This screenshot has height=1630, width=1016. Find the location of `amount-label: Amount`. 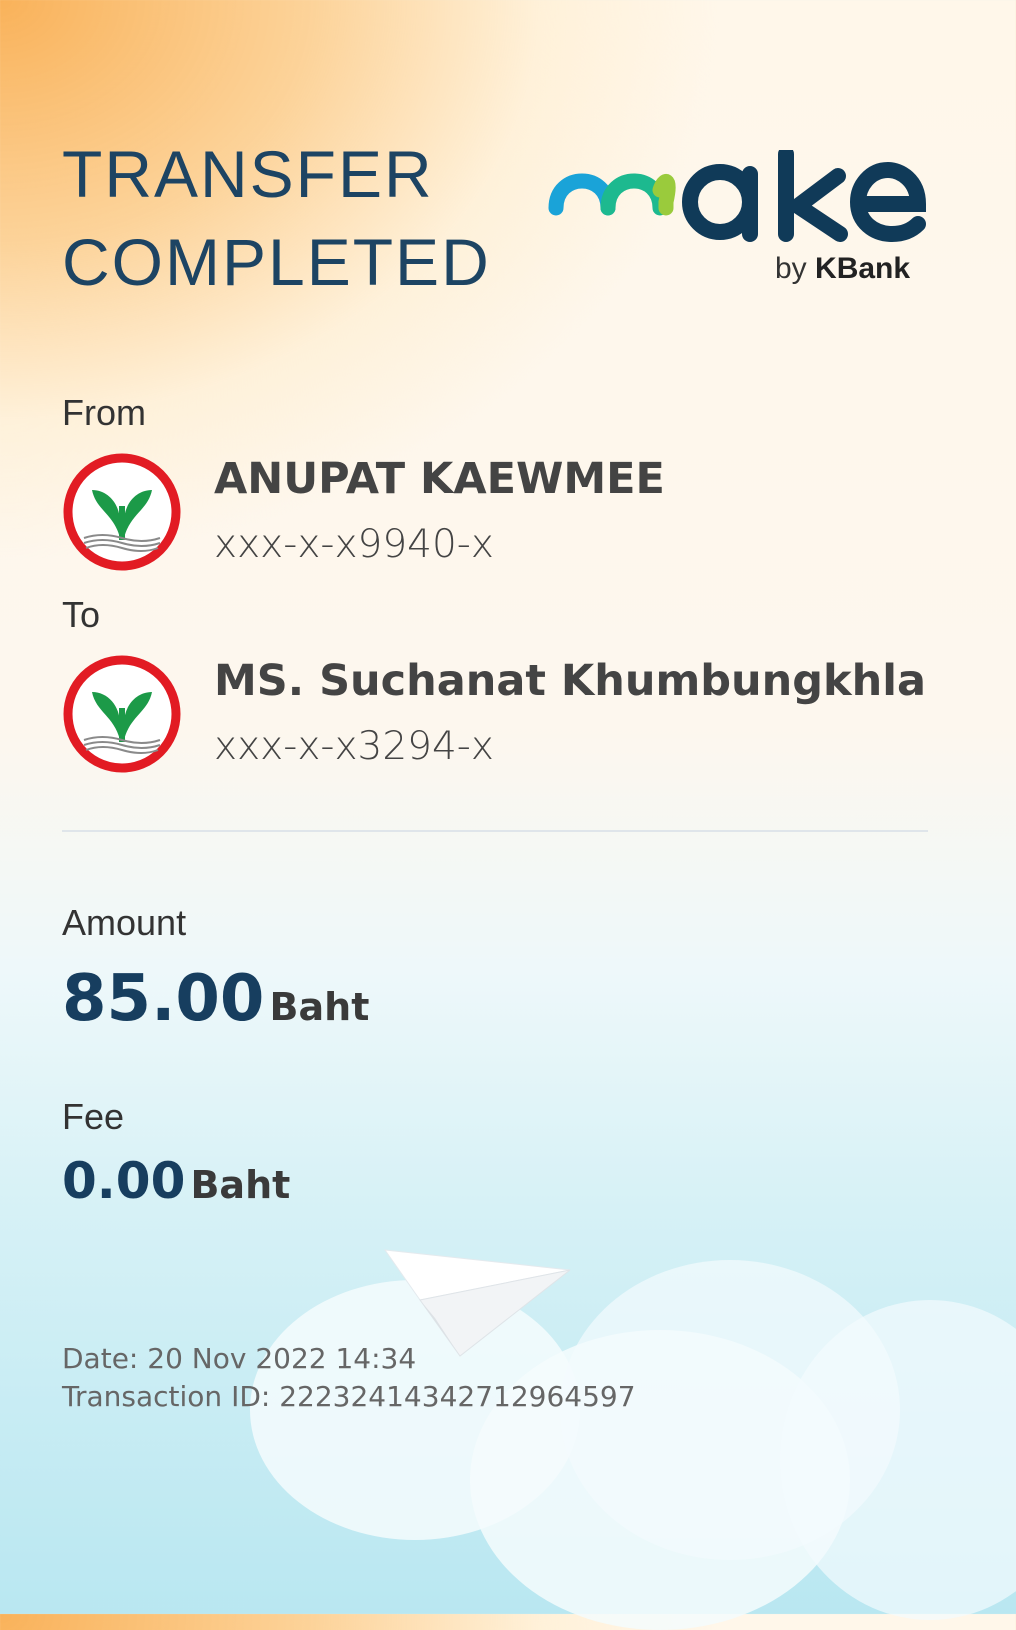

amount-label: Amount is located at coordinates (124, 922).